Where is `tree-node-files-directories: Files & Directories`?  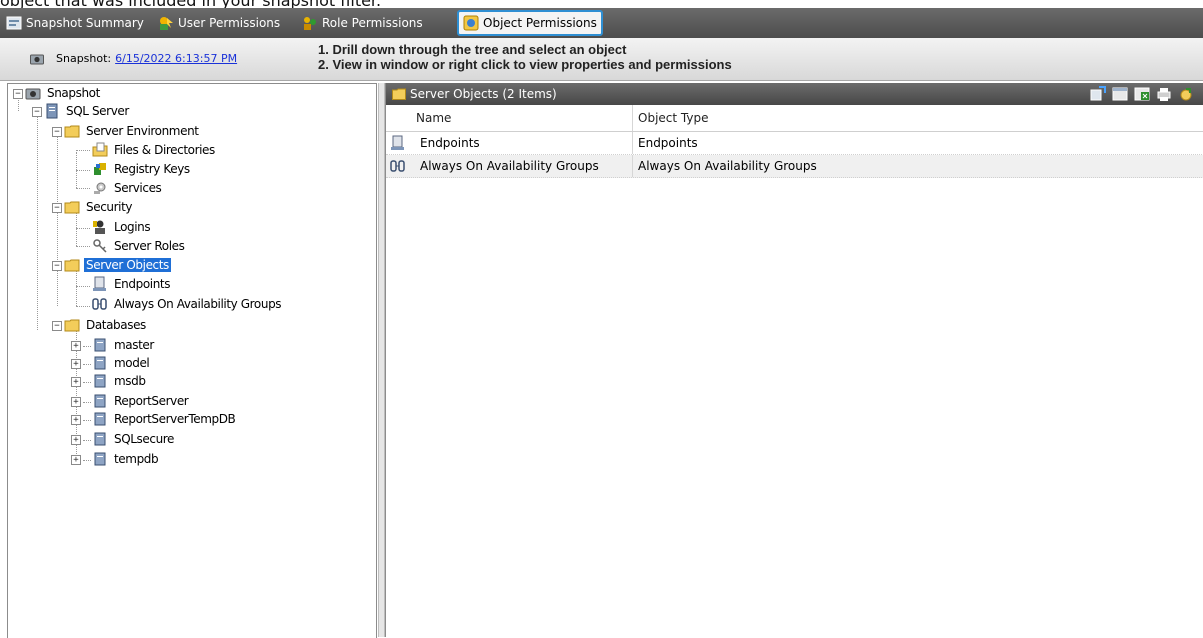 tree-node-files-directories: Files & Directories is located at coordinates (154, 150).